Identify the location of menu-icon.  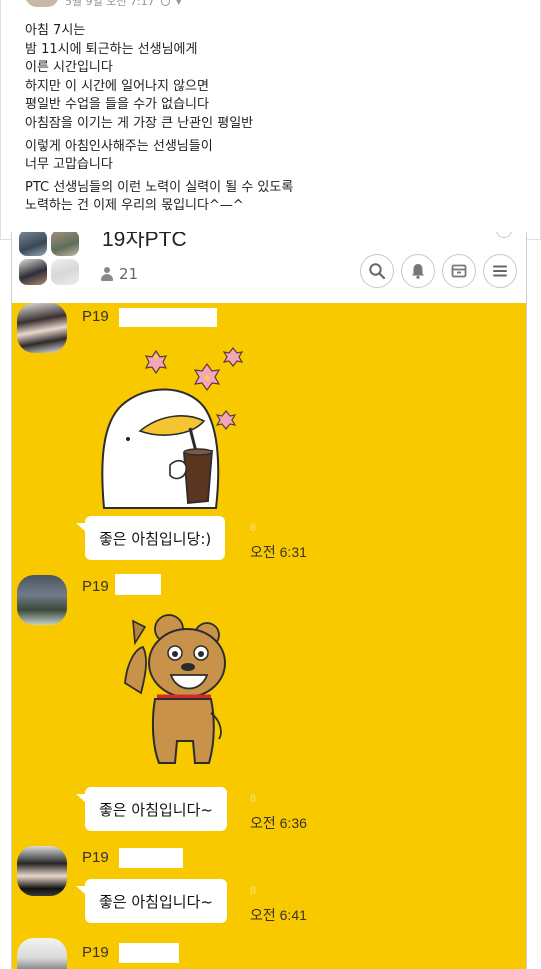
(500, 271).